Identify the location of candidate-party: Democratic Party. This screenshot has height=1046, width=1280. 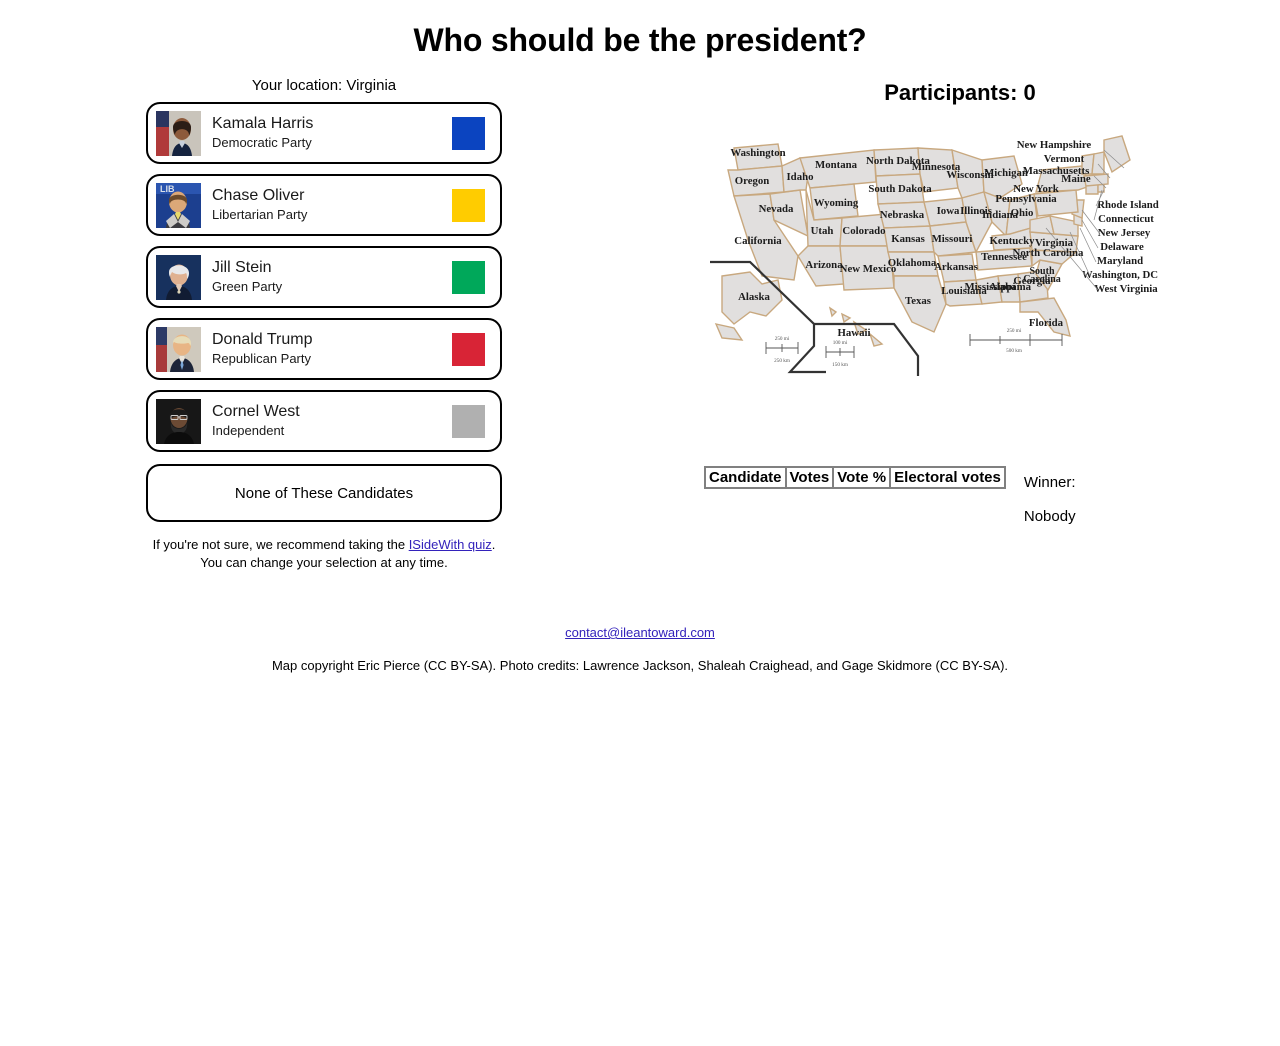
(262, 143).